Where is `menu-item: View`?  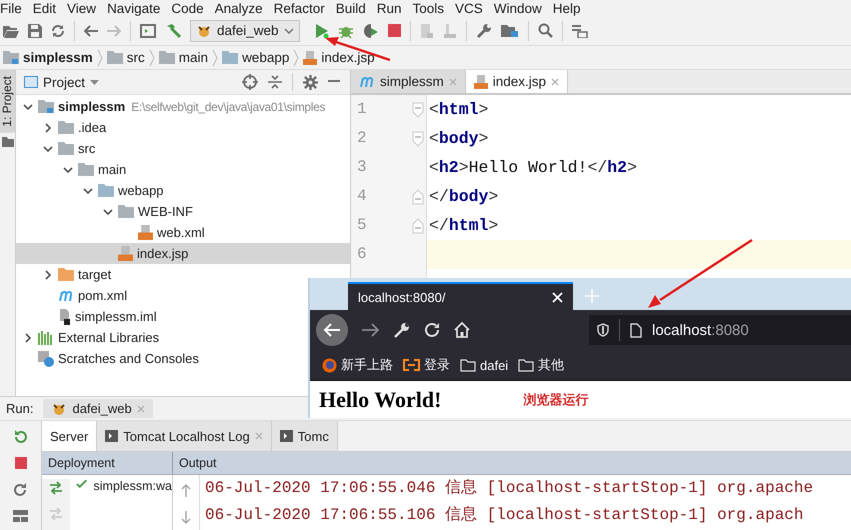
menu-item: View is located at coordinates (81, 8).